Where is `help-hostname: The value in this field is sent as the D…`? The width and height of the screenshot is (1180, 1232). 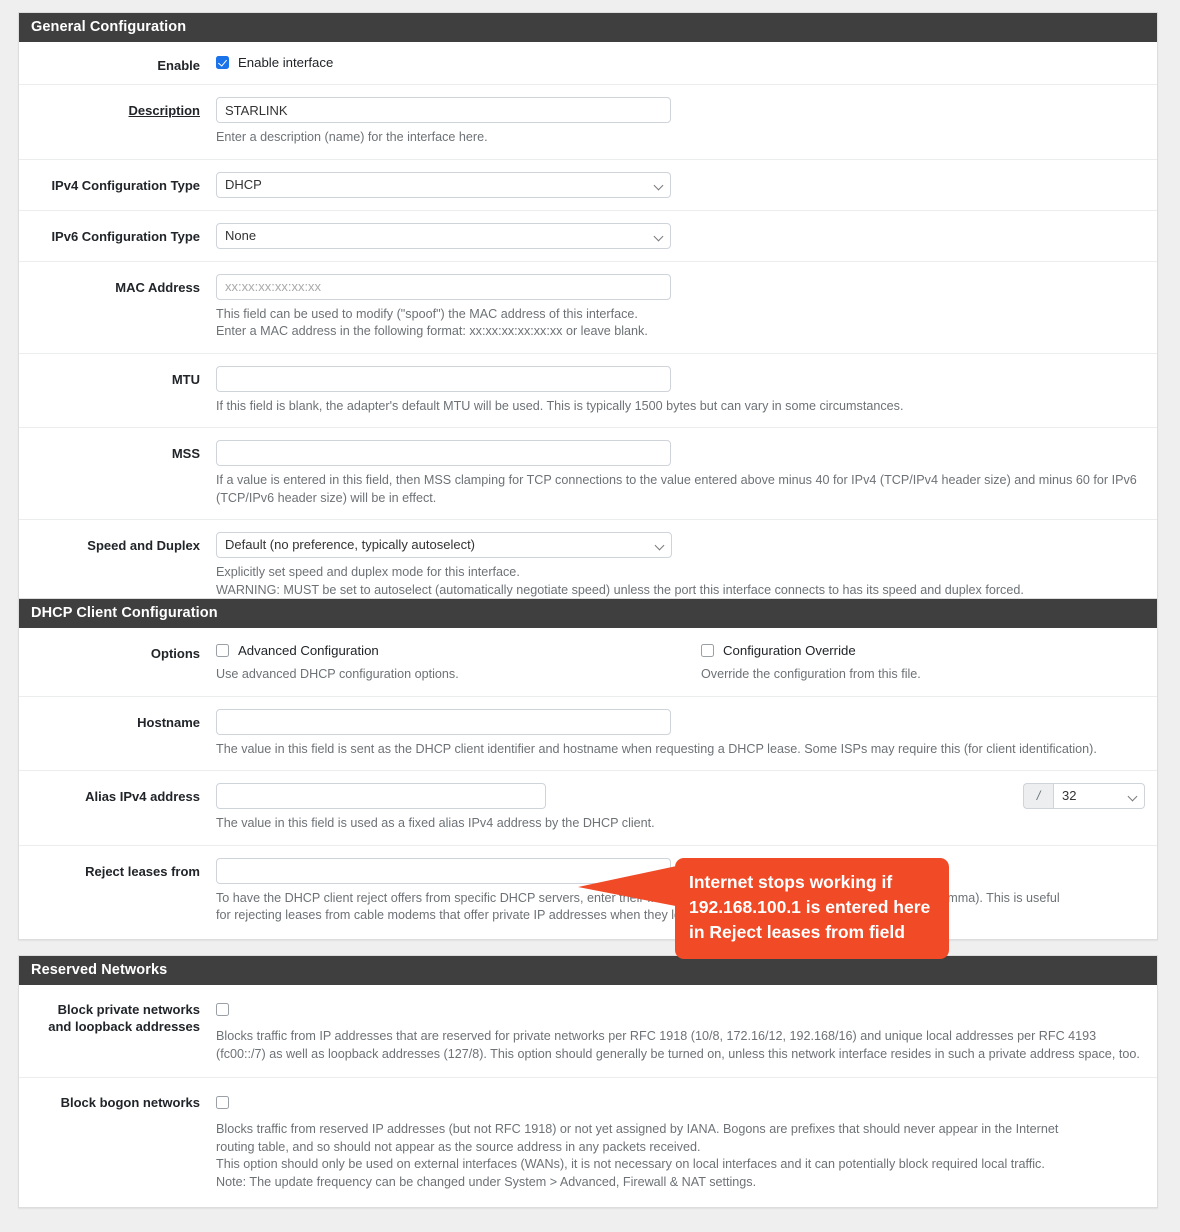
help-hostname: The value in this field is sent as the D… is located at coordinates (656, 748).